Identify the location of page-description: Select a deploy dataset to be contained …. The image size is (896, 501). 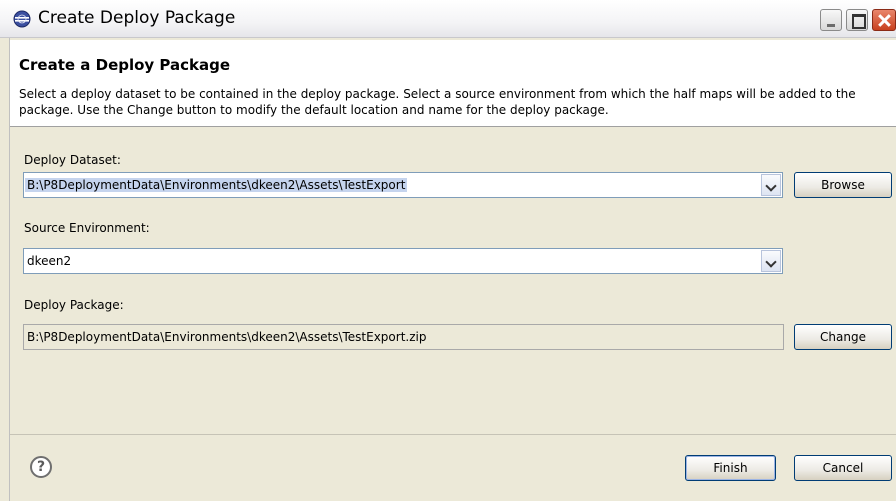
(437, 102).